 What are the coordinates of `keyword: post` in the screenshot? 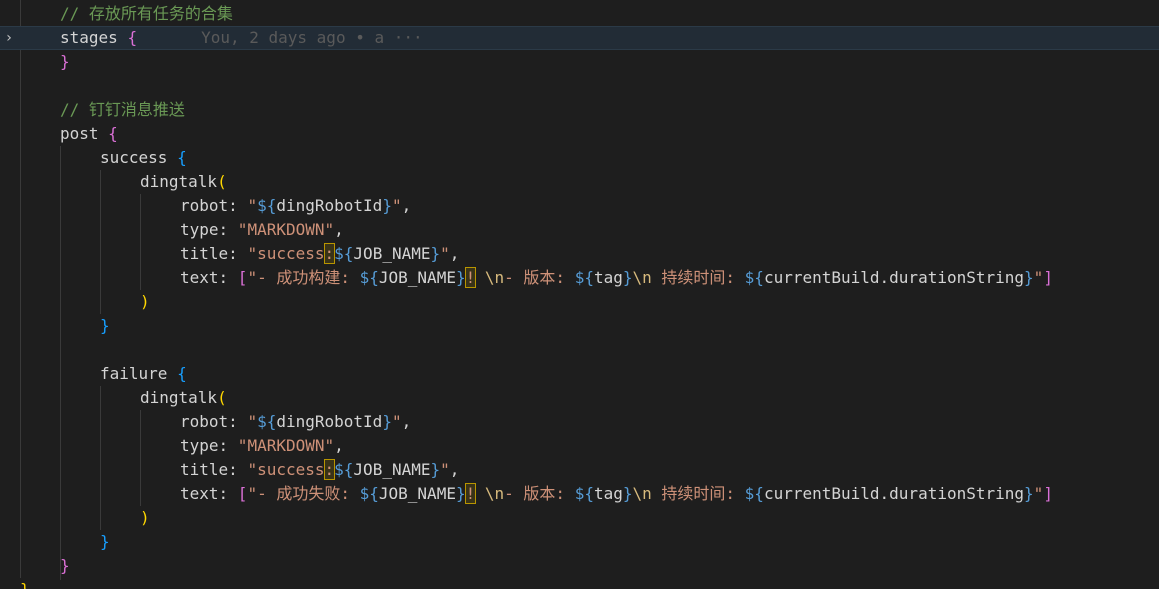 It's located at (79, 133).